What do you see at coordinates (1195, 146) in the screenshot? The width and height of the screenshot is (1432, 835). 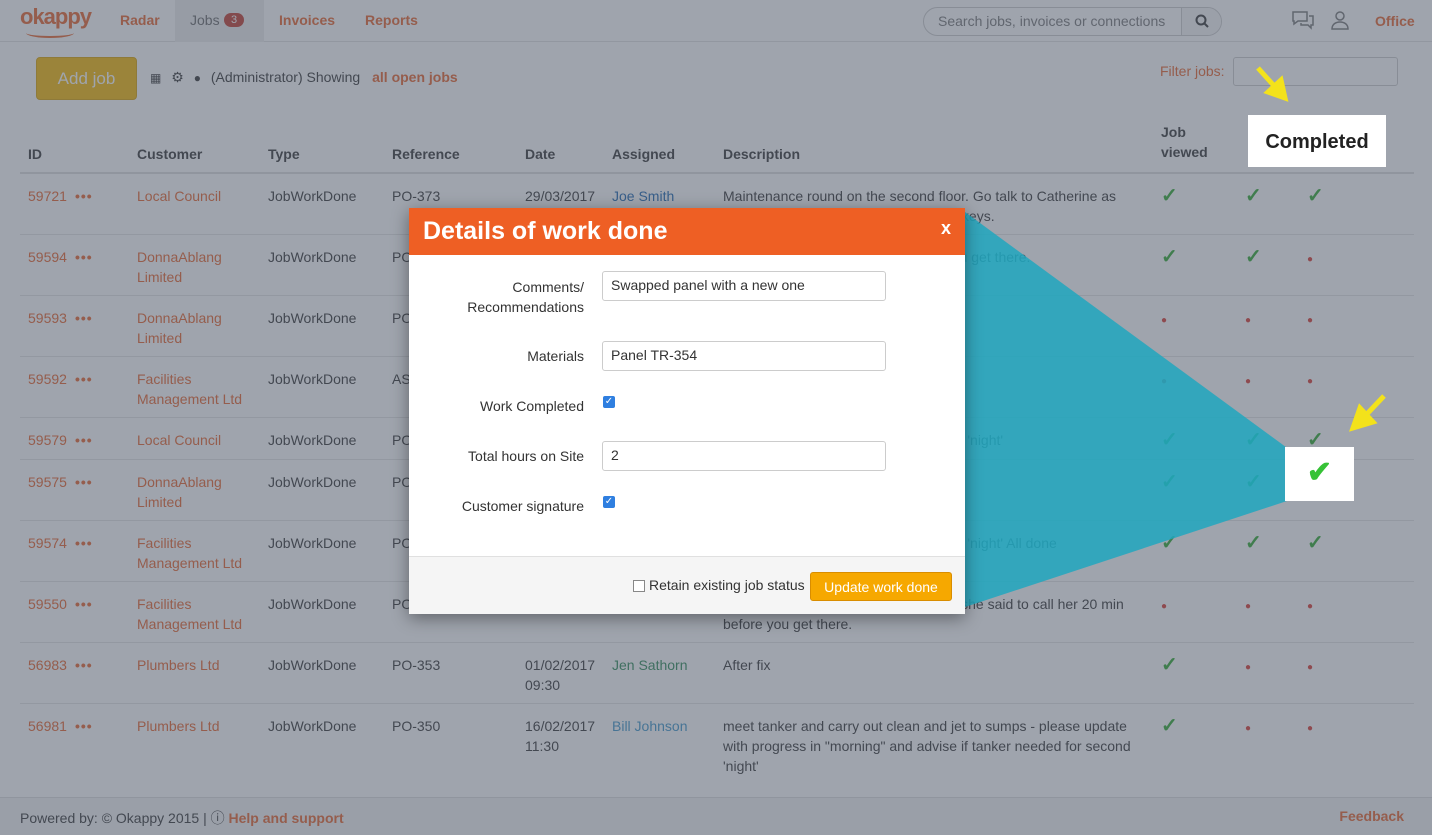 I see `col-job-viewed: Job viewed` at bounding box center [1195, 146].